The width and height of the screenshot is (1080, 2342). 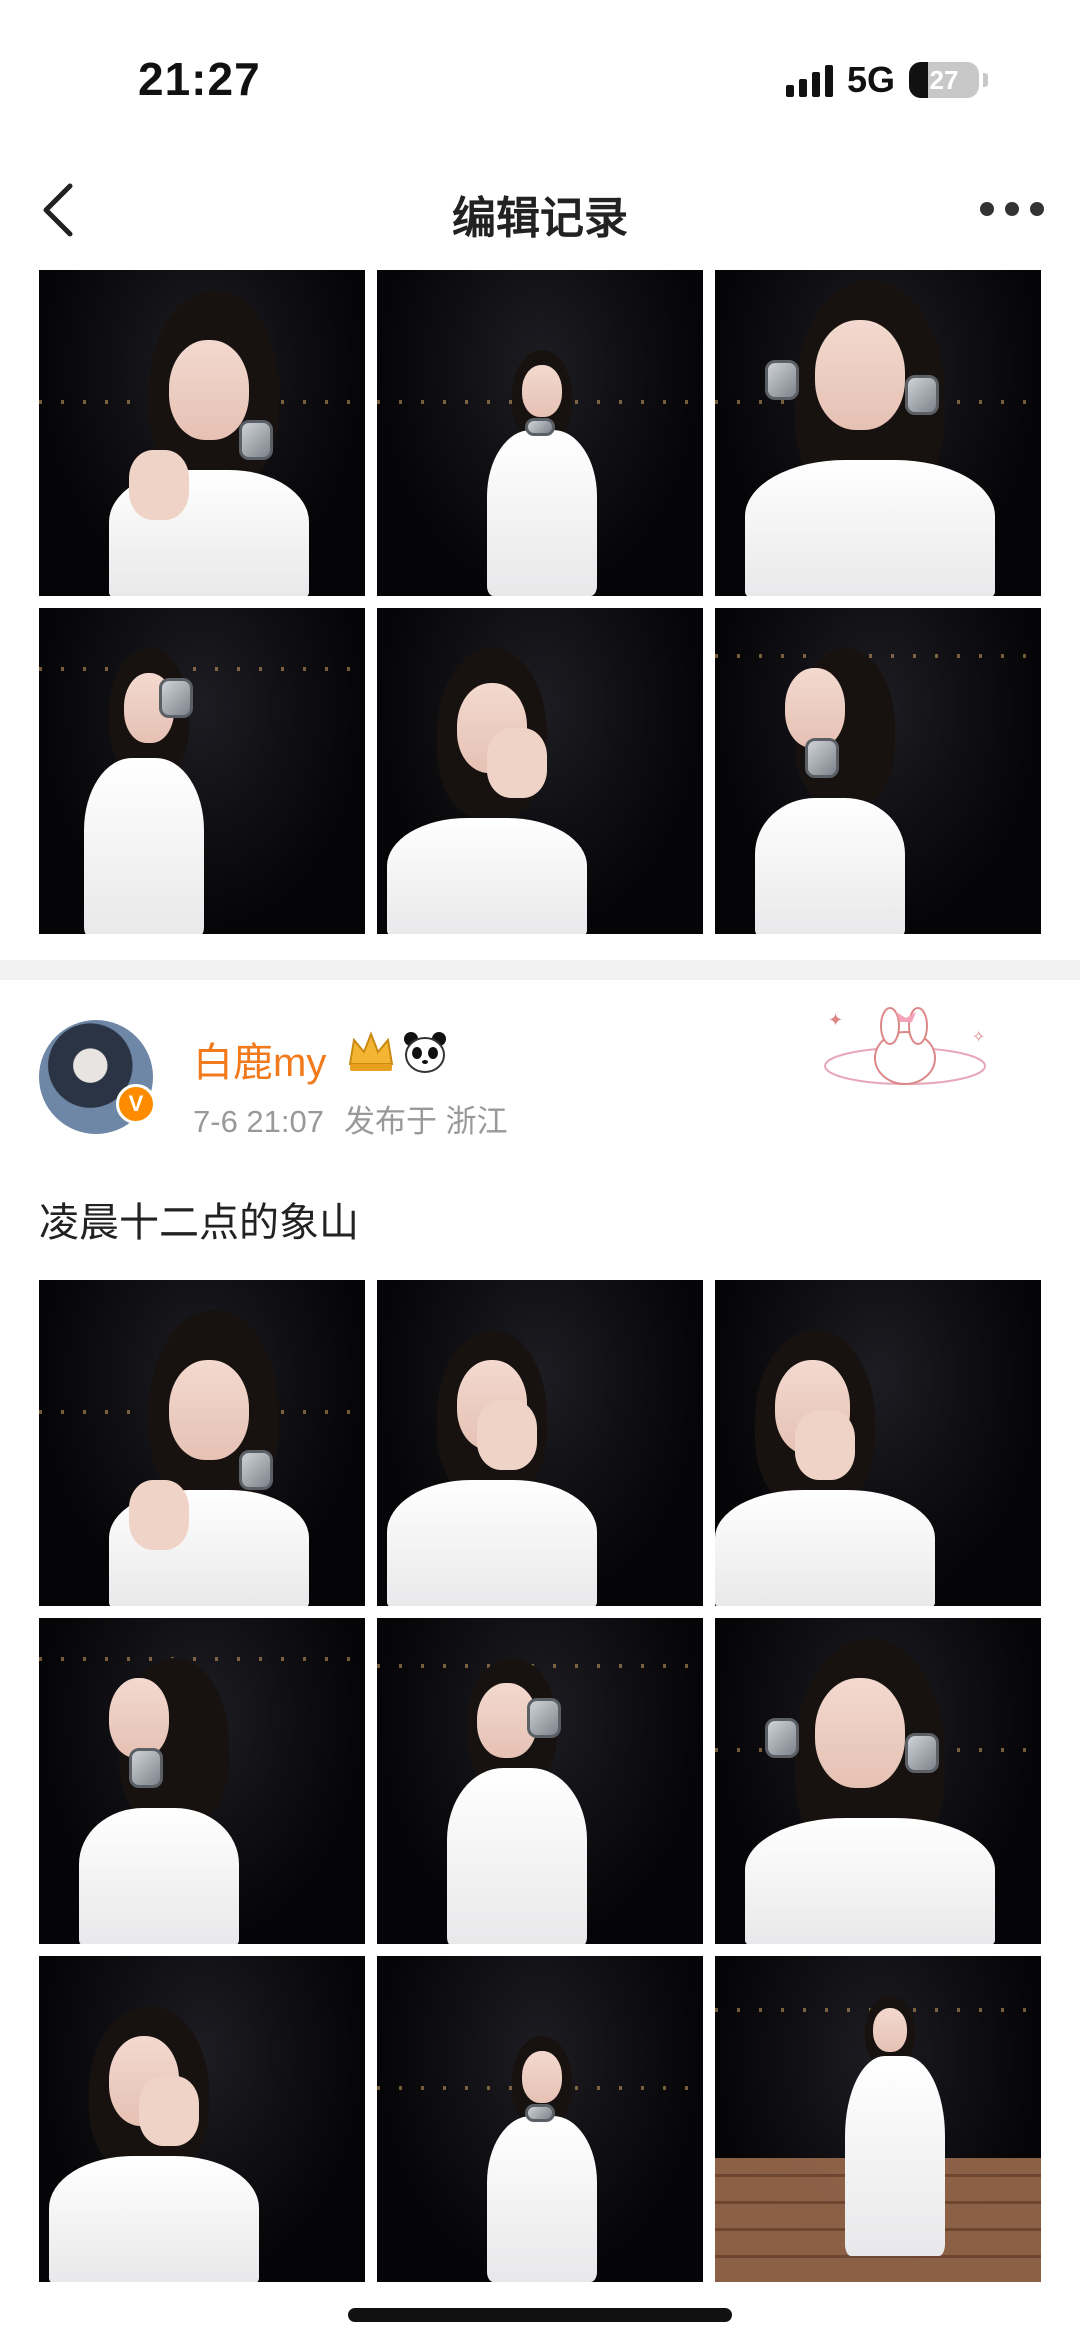 What do you see at coordinates (870, 79) in the screenshot?
I see `network-label: 5G` at bounding box center [870, 79].